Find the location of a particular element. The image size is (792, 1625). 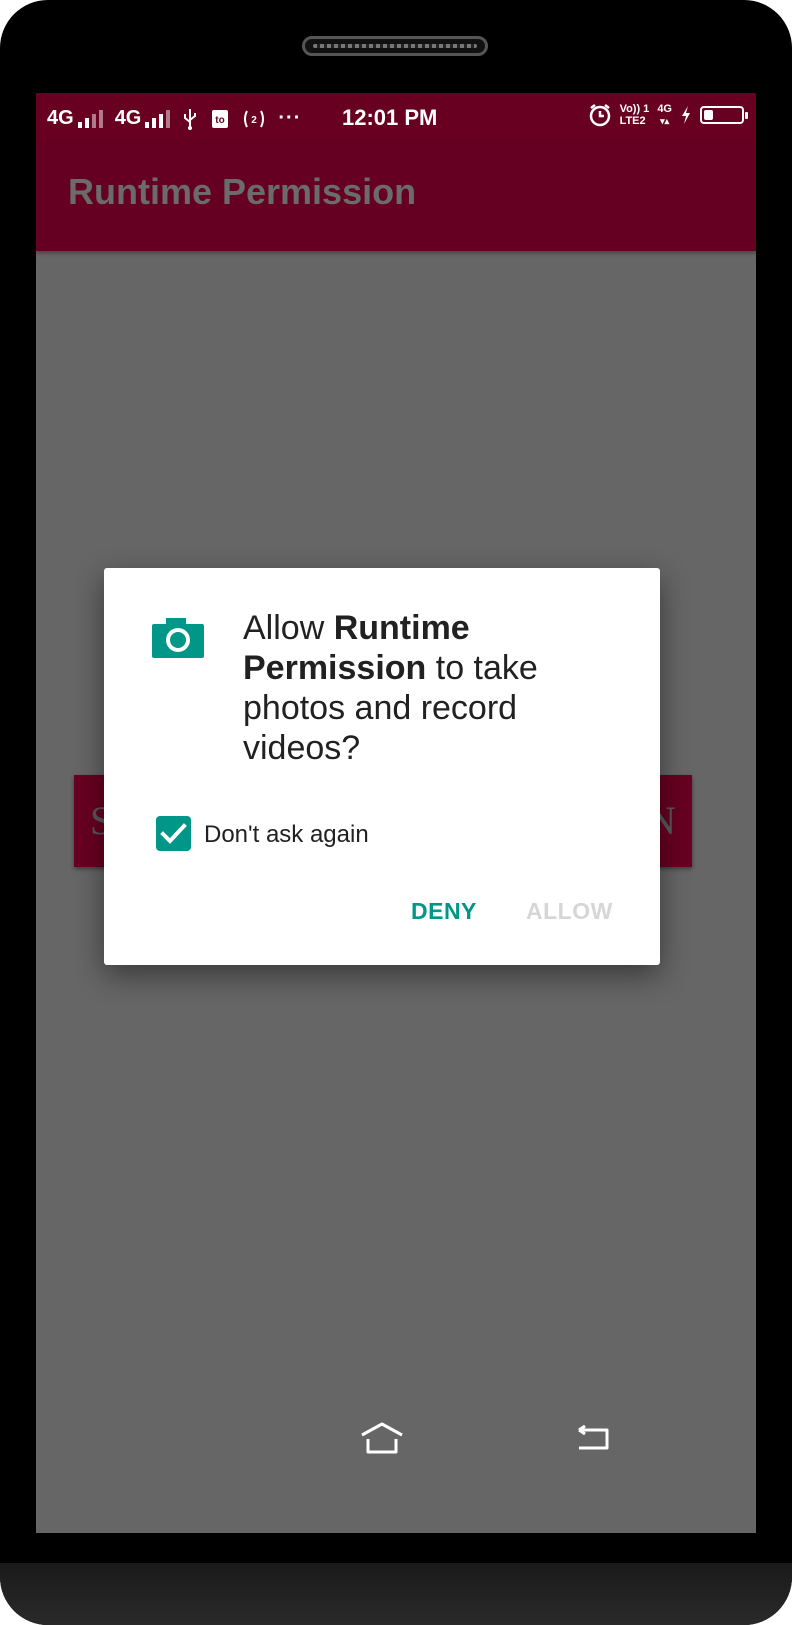

message-prefix: Allow is located at coordinates (288, 628).